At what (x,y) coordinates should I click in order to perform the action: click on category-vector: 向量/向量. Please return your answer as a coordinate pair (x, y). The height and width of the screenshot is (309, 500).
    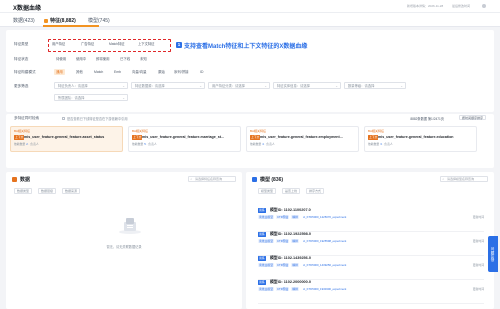
    Looking at the image, I should click on (139, 72).